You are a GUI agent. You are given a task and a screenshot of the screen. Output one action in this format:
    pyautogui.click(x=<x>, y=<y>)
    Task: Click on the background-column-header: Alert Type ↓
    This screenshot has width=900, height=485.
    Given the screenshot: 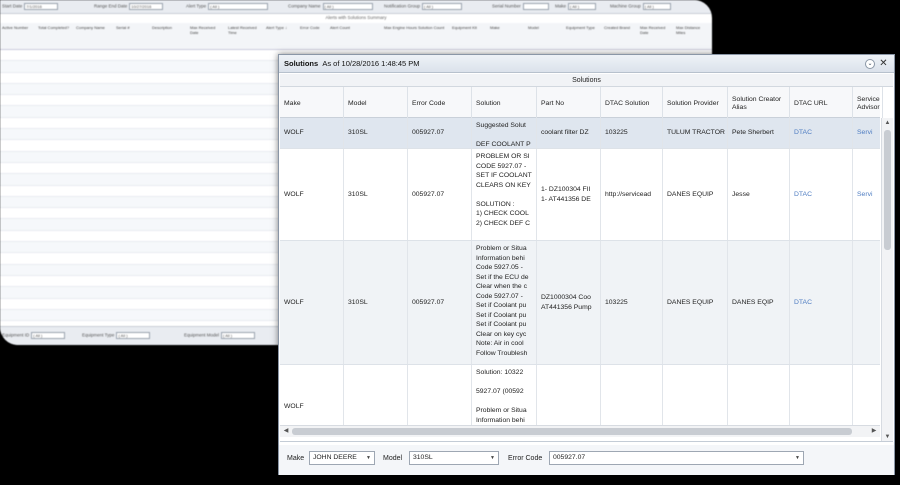 What is the action you would take?
    pyautogui.click(x=283, y=27)
    